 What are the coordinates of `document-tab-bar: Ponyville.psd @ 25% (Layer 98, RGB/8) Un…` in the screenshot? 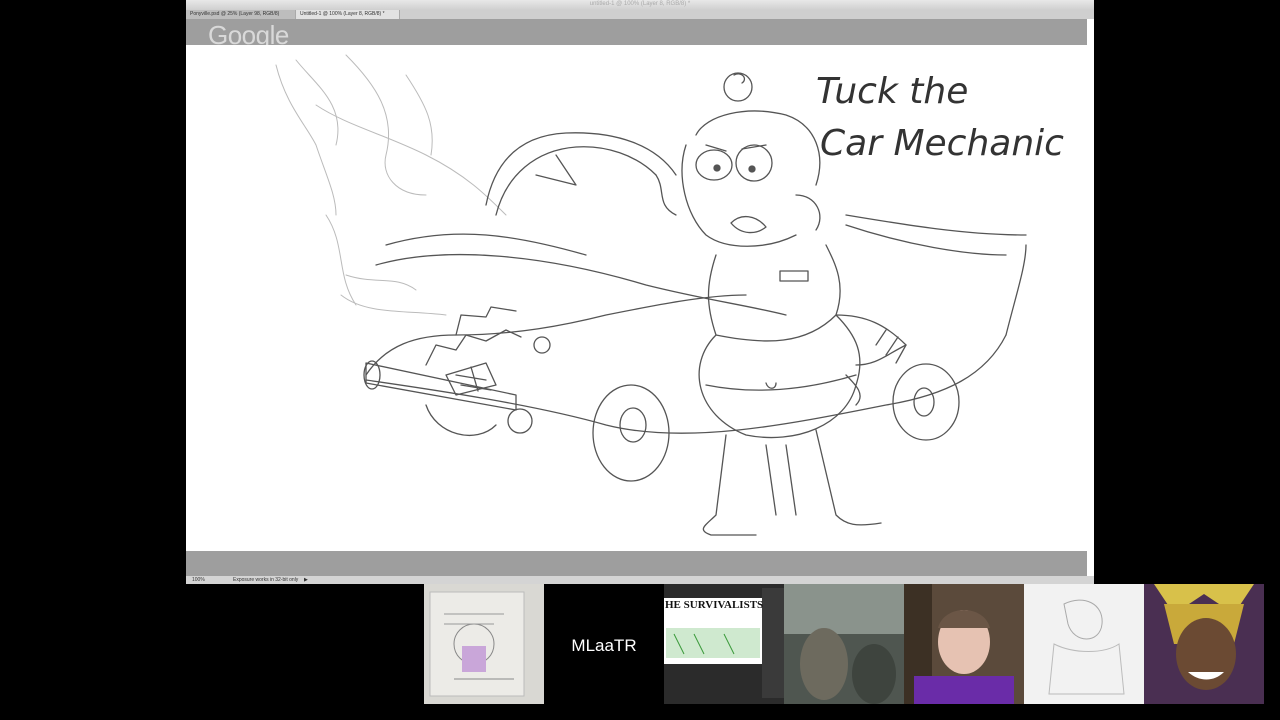 It's located at (640, 14).